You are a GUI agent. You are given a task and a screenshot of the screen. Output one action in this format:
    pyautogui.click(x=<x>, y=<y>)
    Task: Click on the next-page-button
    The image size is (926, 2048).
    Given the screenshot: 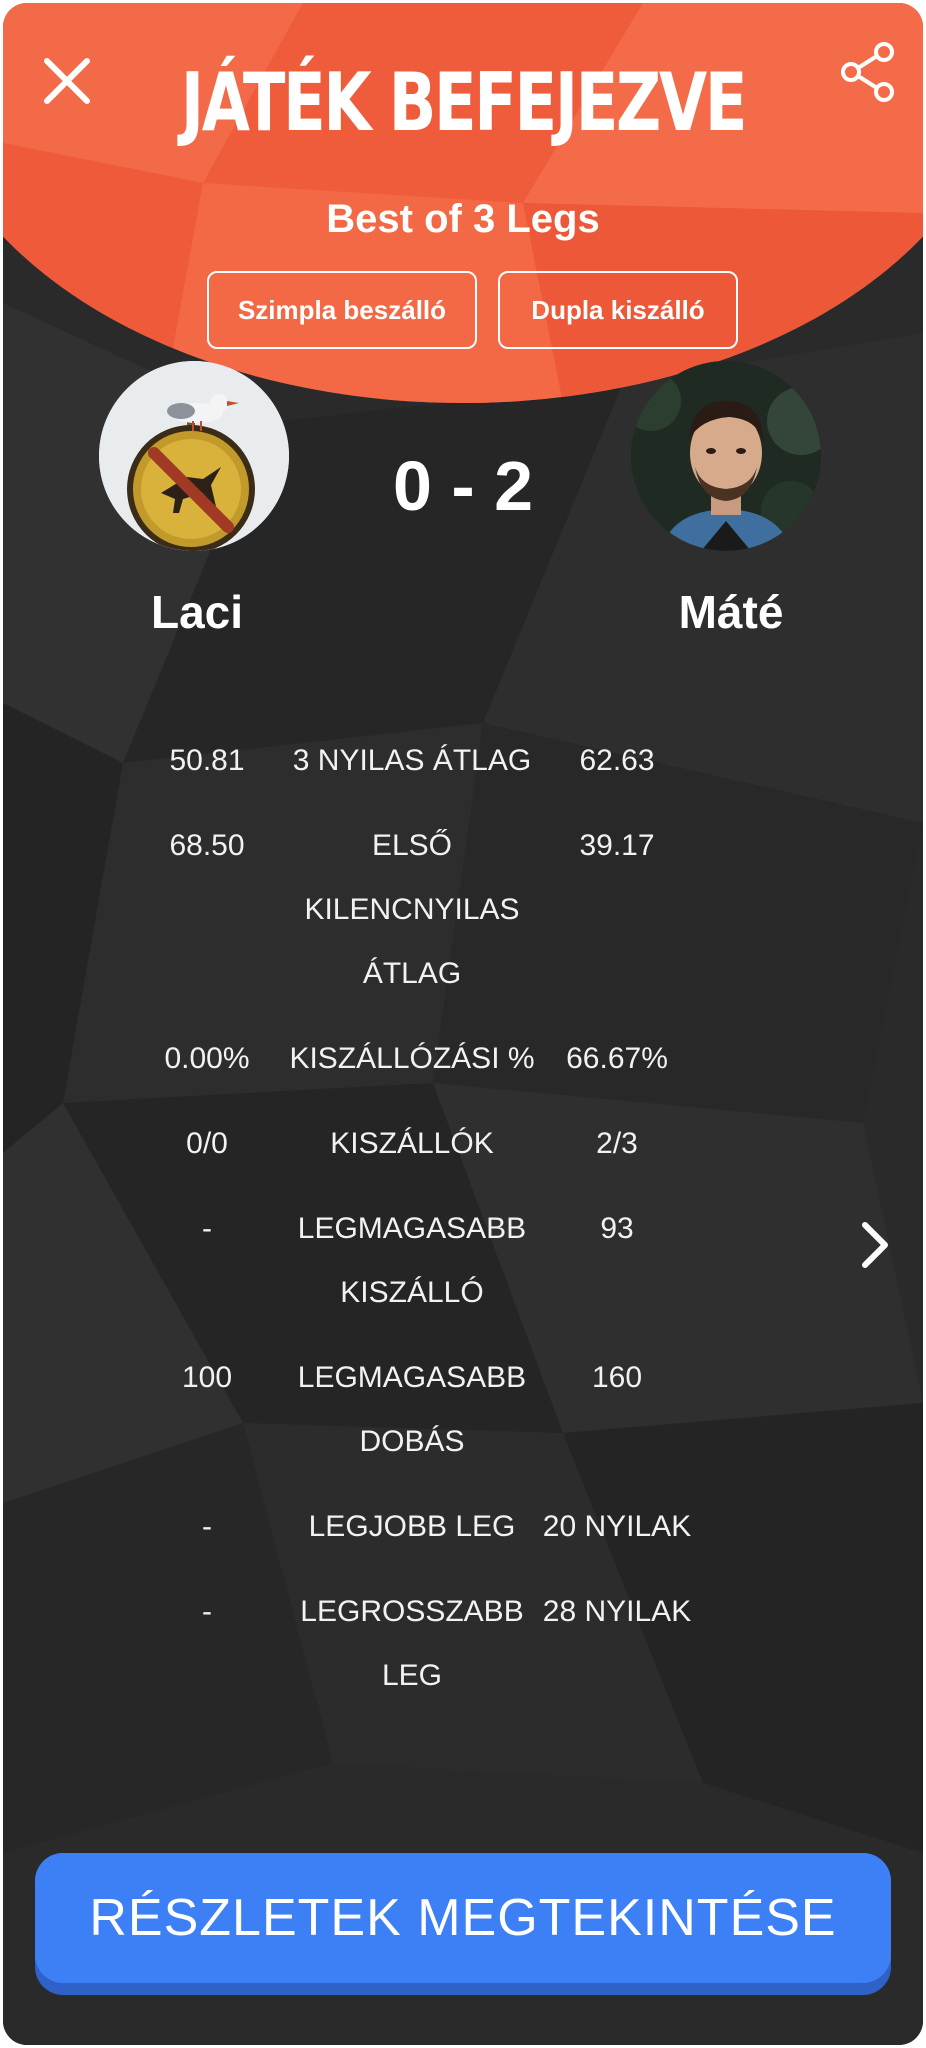 What is the action you would take?
    pyautogui.click(x=875, y=1245)
    